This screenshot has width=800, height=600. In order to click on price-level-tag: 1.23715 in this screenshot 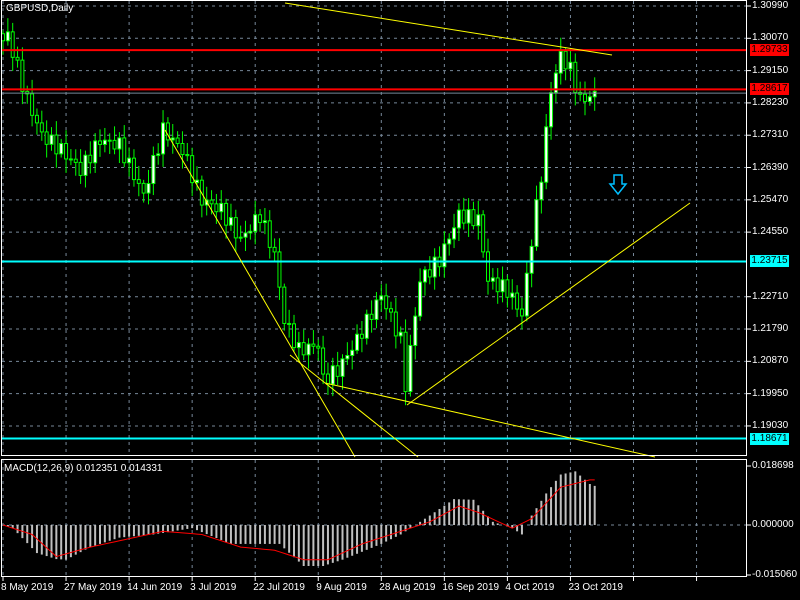, I will do `click(769, 261)`.